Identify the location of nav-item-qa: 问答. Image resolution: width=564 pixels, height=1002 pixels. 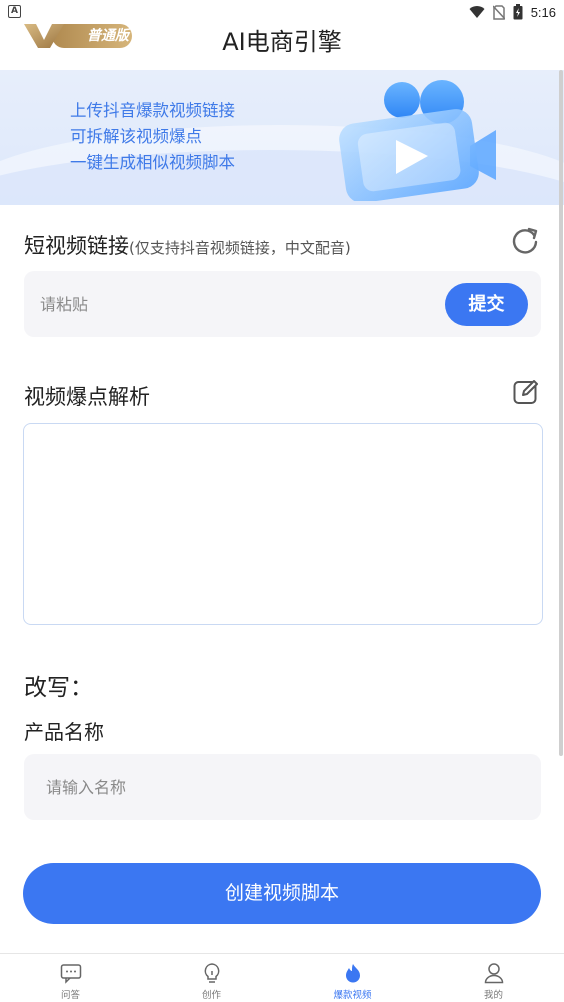
(70, 978).